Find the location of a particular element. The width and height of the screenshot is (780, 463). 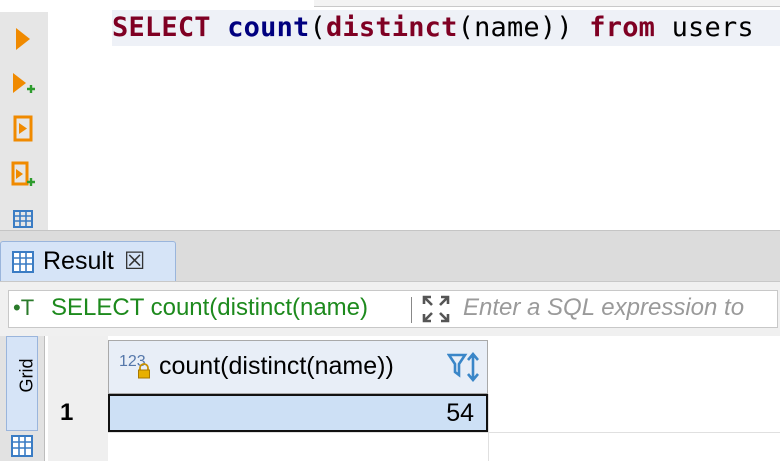

filter-sort-icon is located at coordinates (463, 367).